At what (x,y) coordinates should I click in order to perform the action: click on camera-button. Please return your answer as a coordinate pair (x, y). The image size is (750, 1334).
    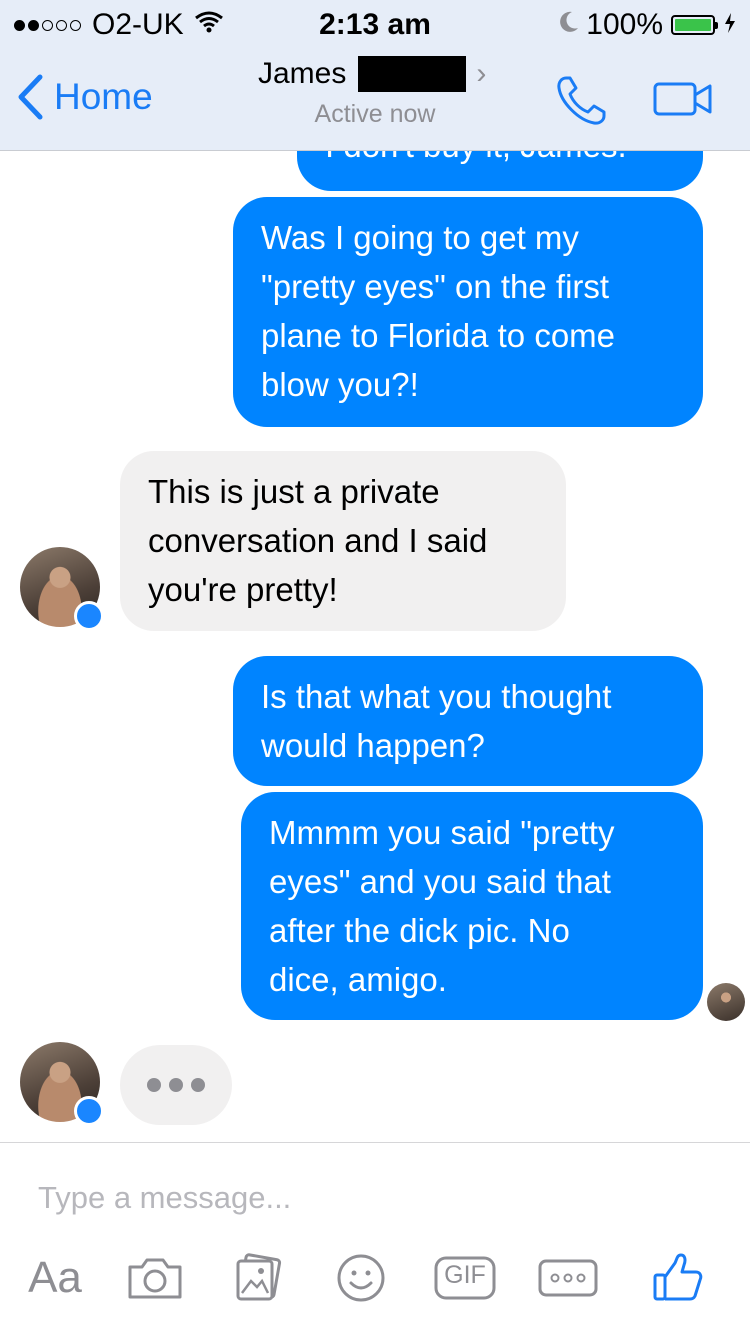
    Looking at the image, I should click on (155, 1278).